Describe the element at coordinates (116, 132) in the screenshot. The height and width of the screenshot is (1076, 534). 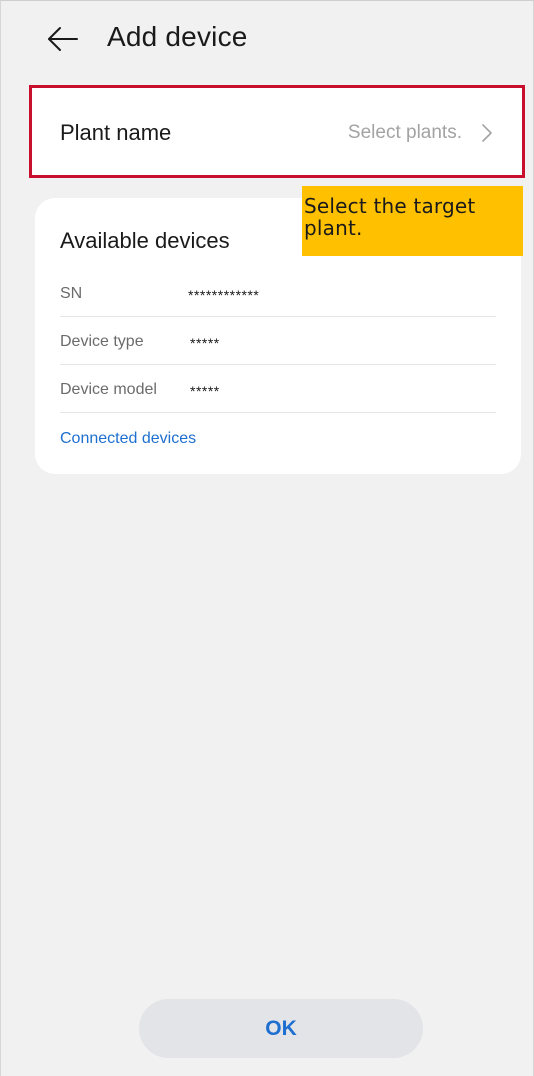
I see `plant-name-label: Plant name` at that location.